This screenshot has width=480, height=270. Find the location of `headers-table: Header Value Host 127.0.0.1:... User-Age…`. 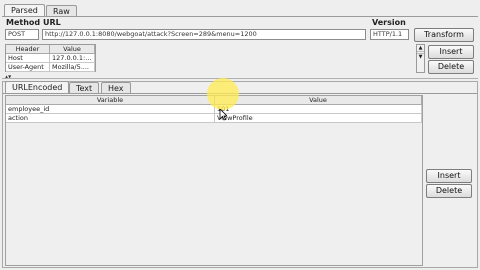

headers-table: Header Value Host 127.0.0.1:... User-Age… is located at coordinates (50, 58).